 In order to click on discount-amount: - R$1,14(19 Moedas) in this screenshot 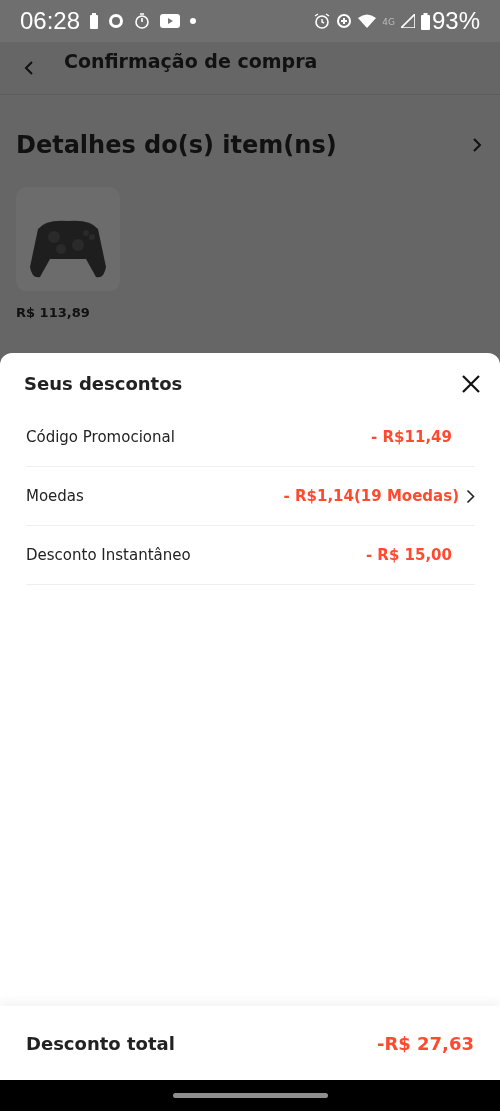, I will do `click(371, 496)`.